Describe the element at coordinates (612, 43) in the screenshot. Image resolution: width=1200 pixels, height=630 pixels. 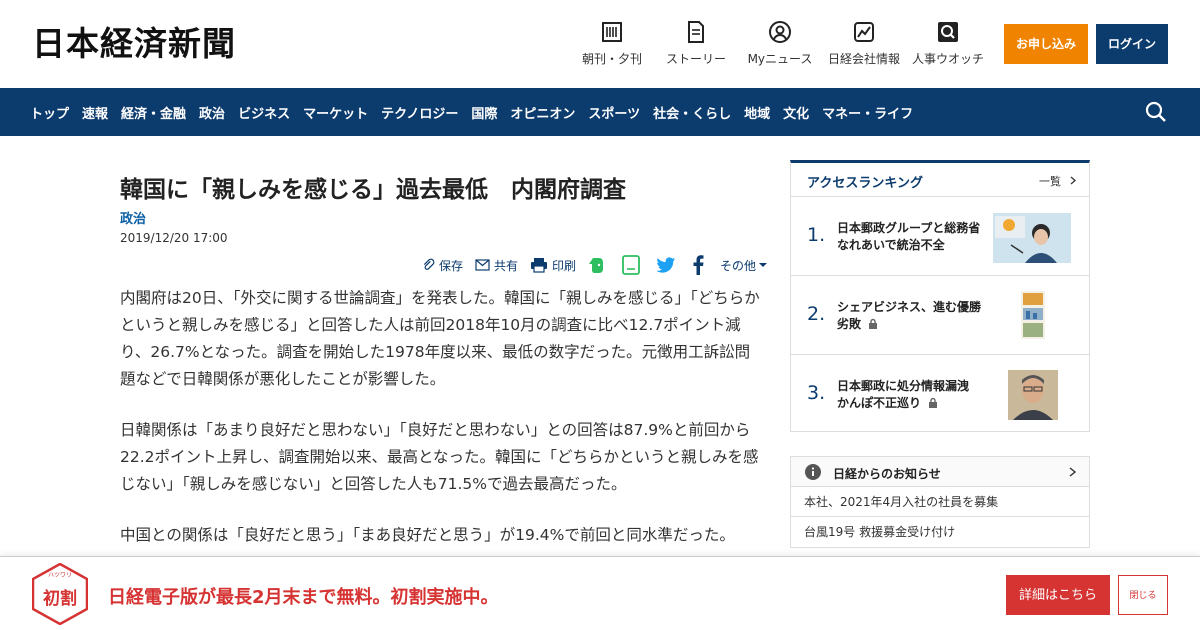
I see `header-nav-print-edition: 朝刊・夕刊` at that location.